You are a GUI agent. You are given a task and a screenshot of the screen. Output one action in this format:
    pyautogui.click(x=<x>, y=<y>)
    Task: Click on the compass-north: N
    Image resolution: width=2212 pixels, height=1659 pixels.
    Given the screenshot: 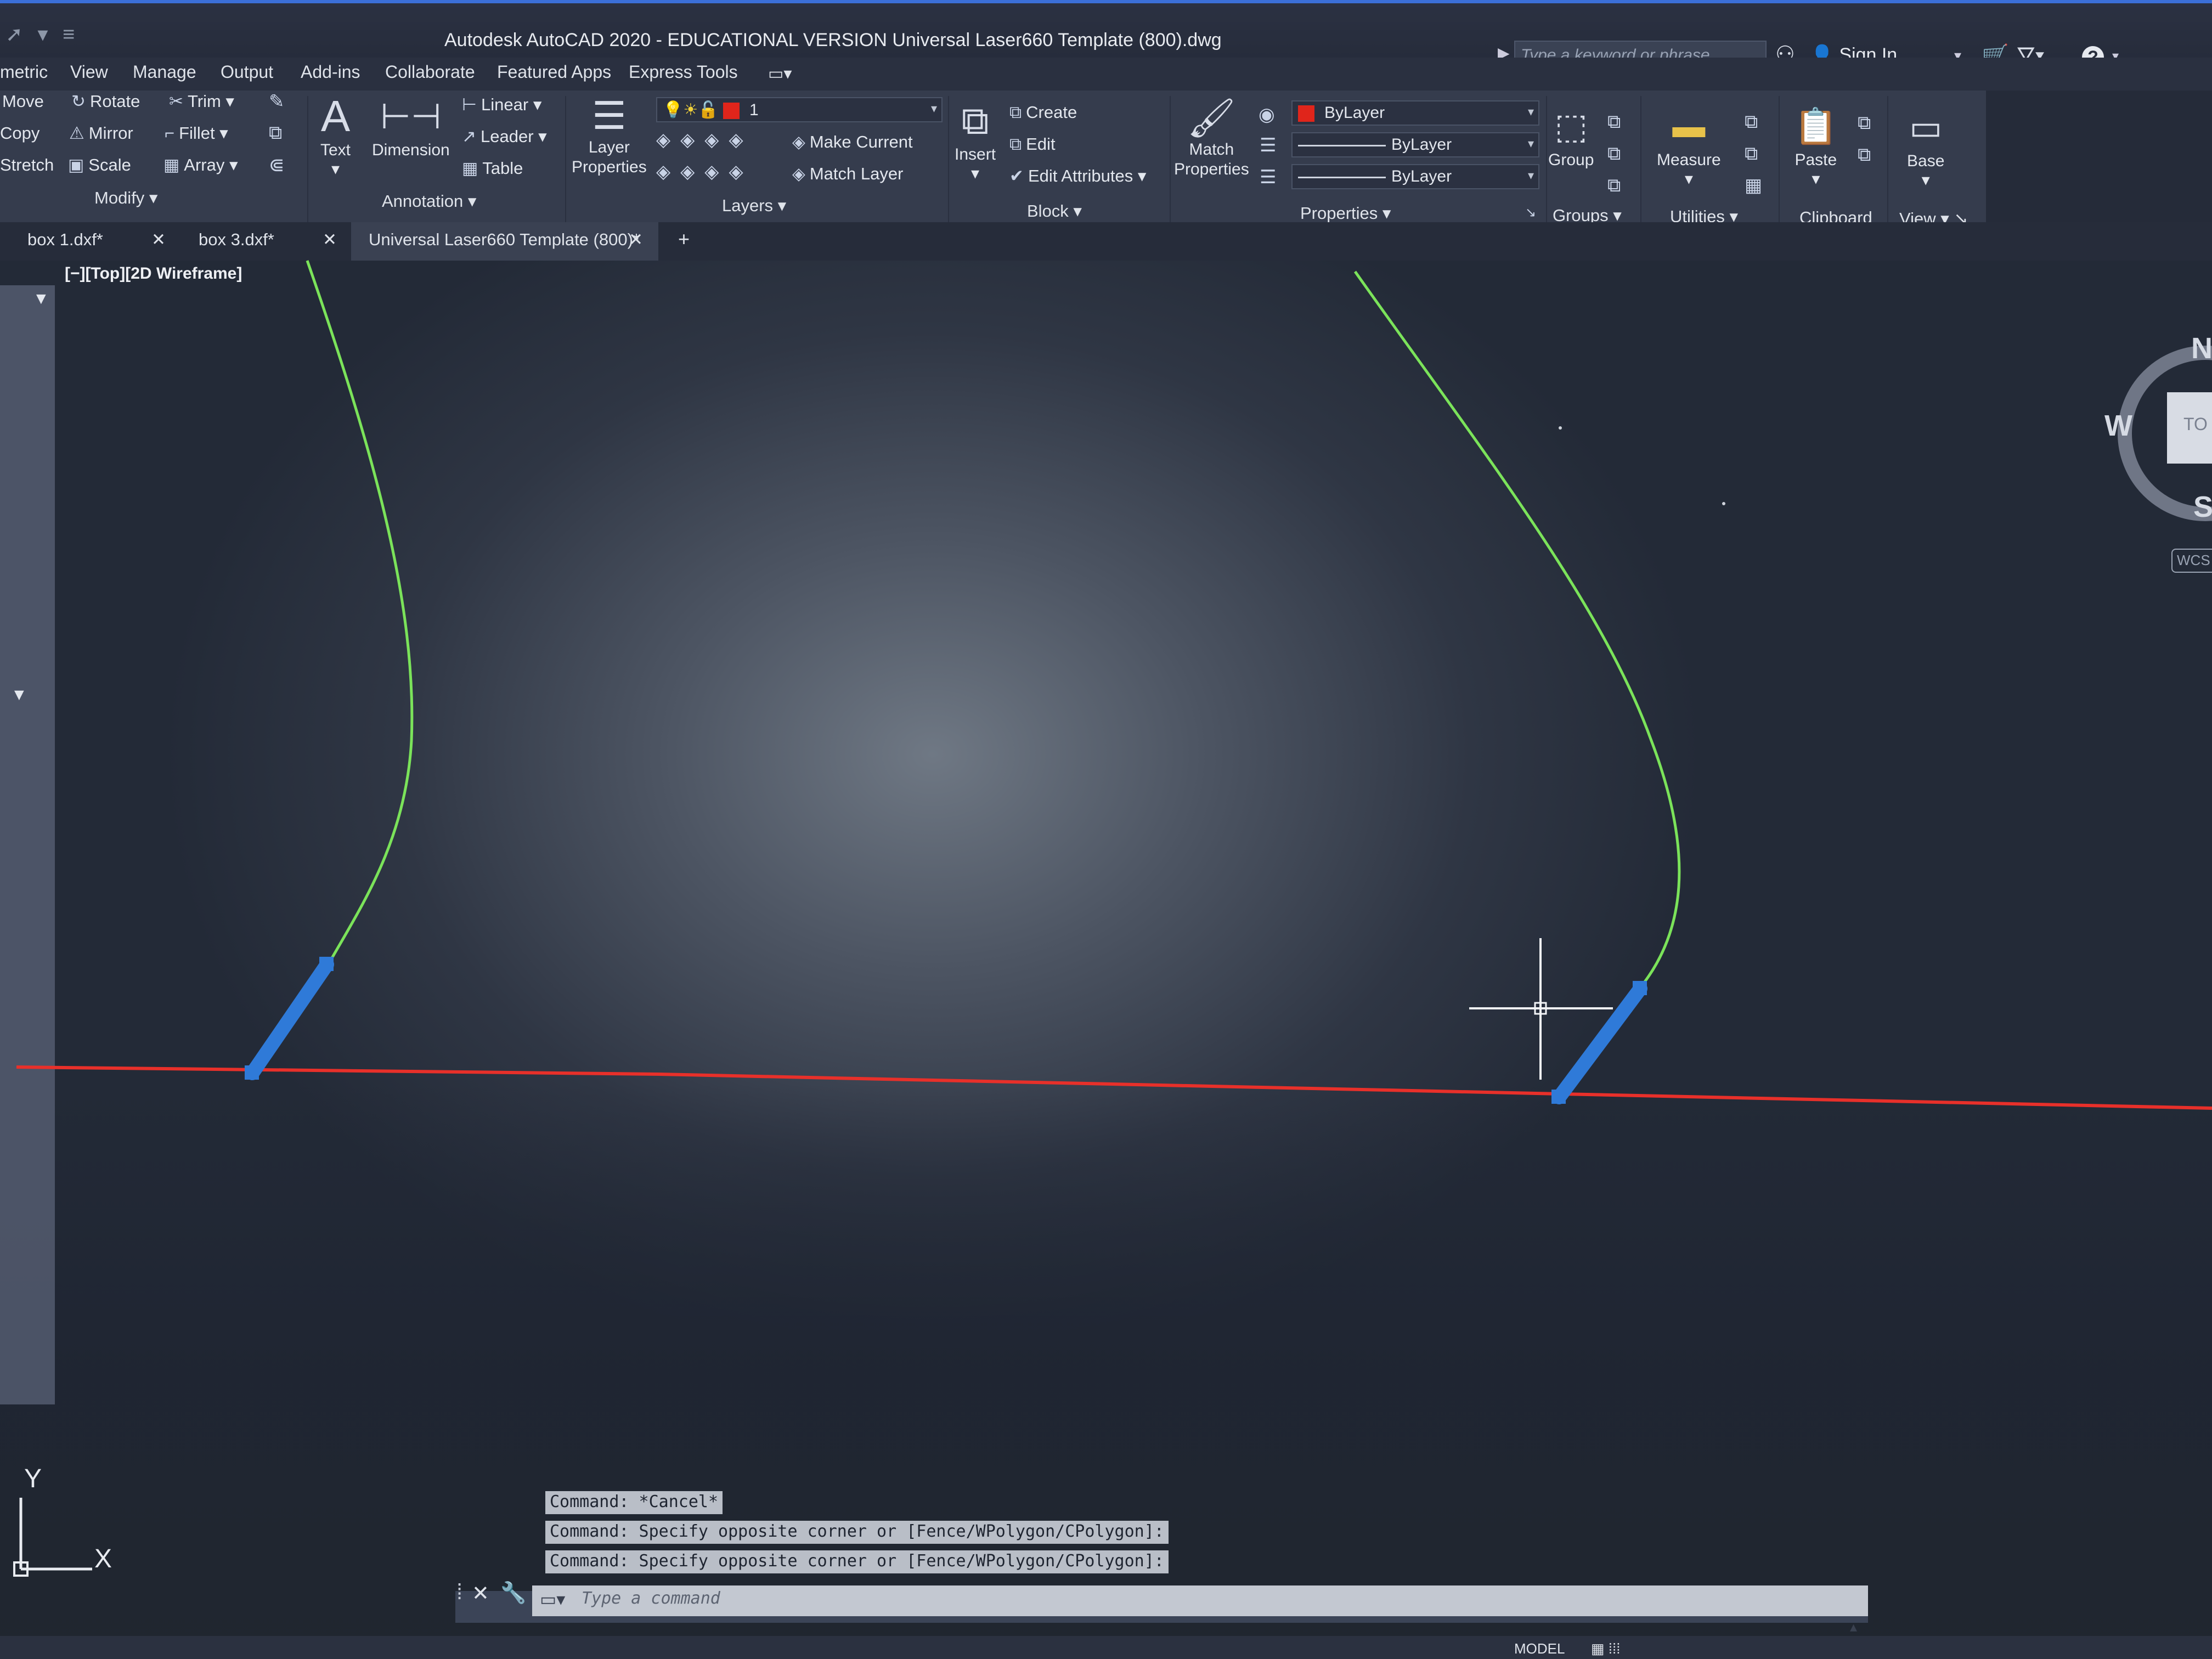 What is the action you would take?
    pyautogui.click(x=2201, y=348)
    